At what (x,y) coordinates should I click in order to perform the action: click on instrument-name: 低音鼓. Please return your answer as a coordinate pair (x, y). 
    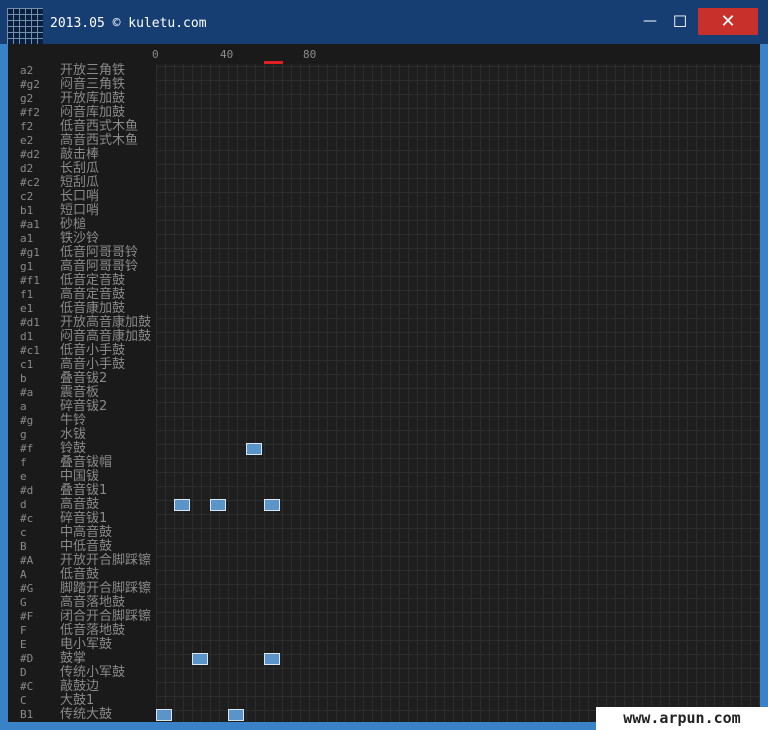
    Looking at the image, I should click on (80, 574).